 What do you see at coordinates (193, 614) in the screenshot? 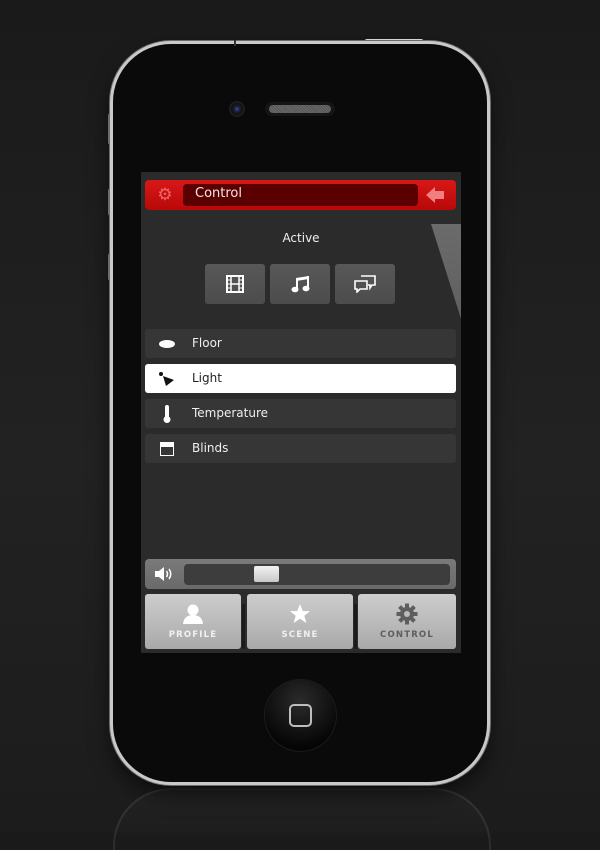
I see `user-icon` at bounding box center [193, 614].